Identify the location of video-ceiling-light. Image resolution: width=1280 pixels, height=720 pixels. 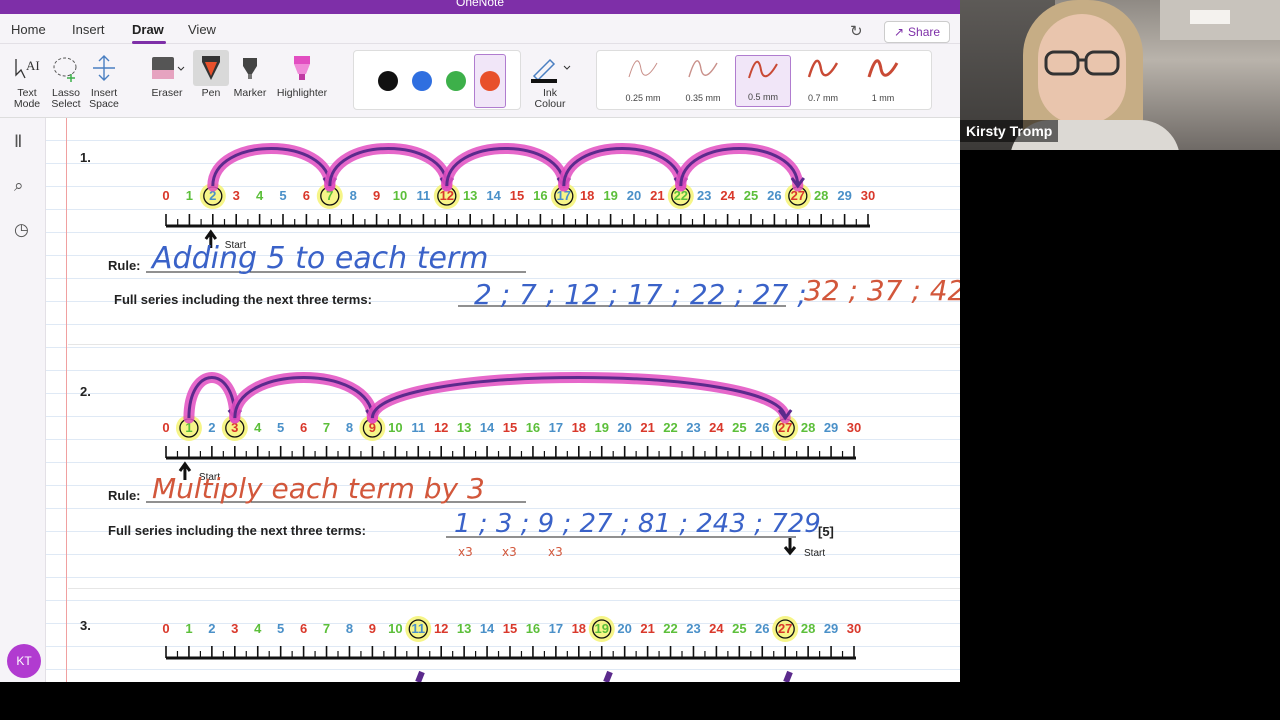
(1210, 17).